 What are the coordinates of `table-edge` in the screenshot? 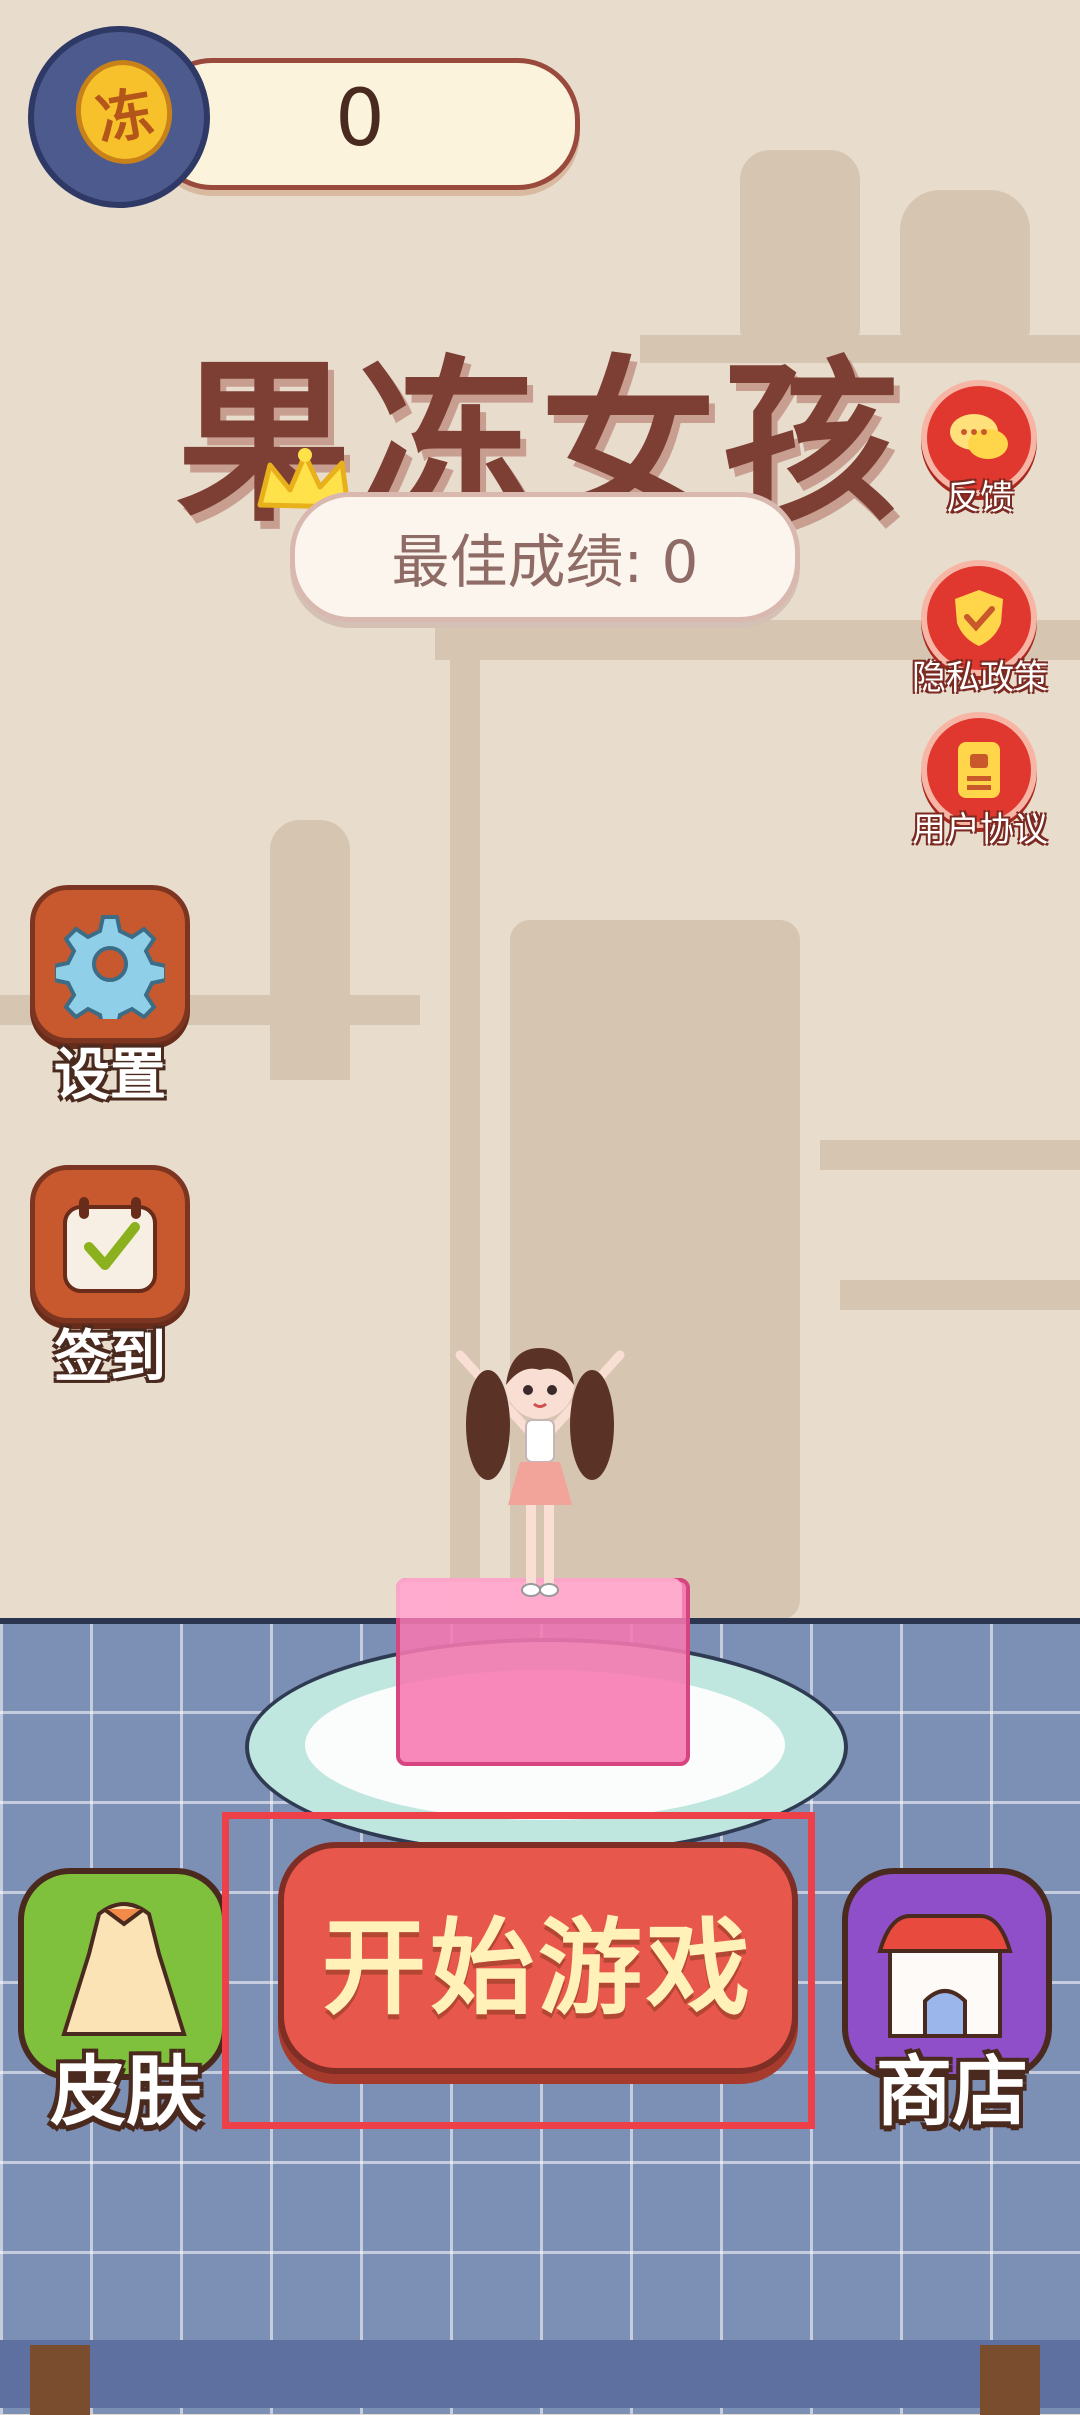 It's located at (540, 2374).